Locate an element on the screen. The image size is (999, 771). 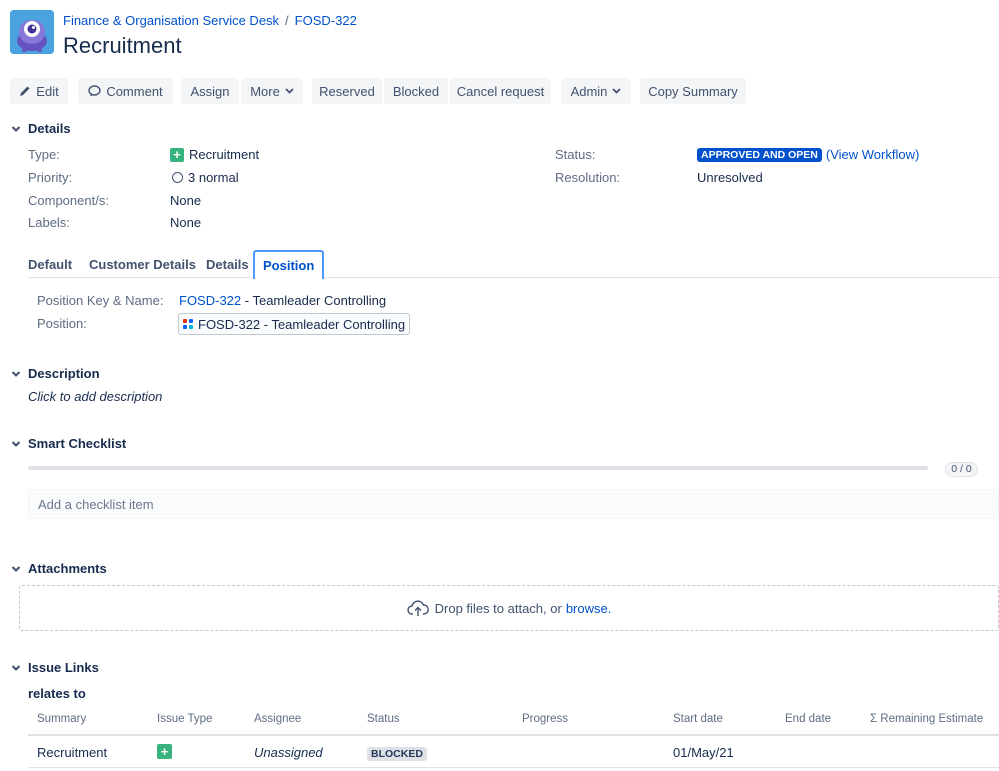
monster-logo-icon is located at coordinates (32, 32).